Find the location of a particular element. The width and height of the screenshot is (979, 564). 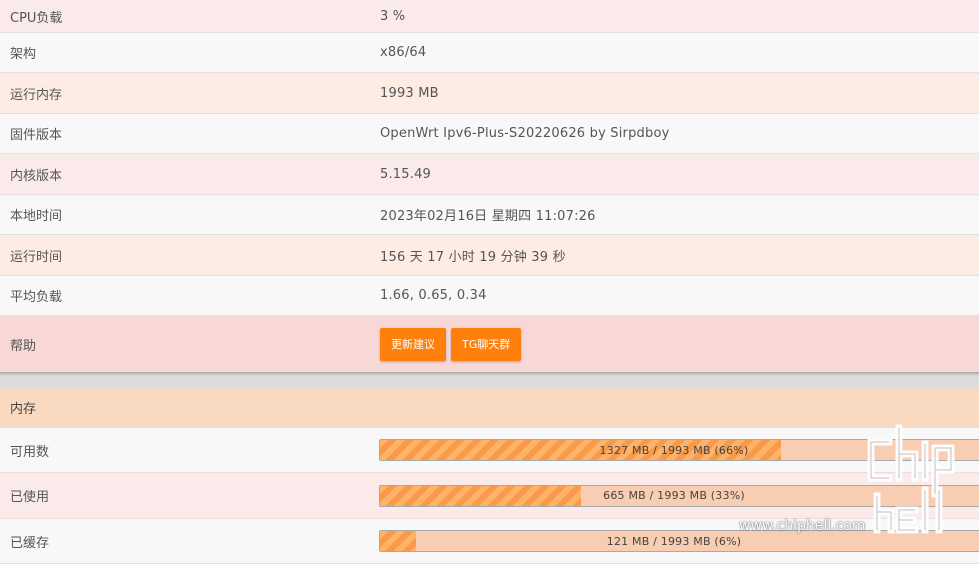

status-row-loadavg: 平均负载 1.66, 0.65, 0.34 is located at coordinates (489, 296).